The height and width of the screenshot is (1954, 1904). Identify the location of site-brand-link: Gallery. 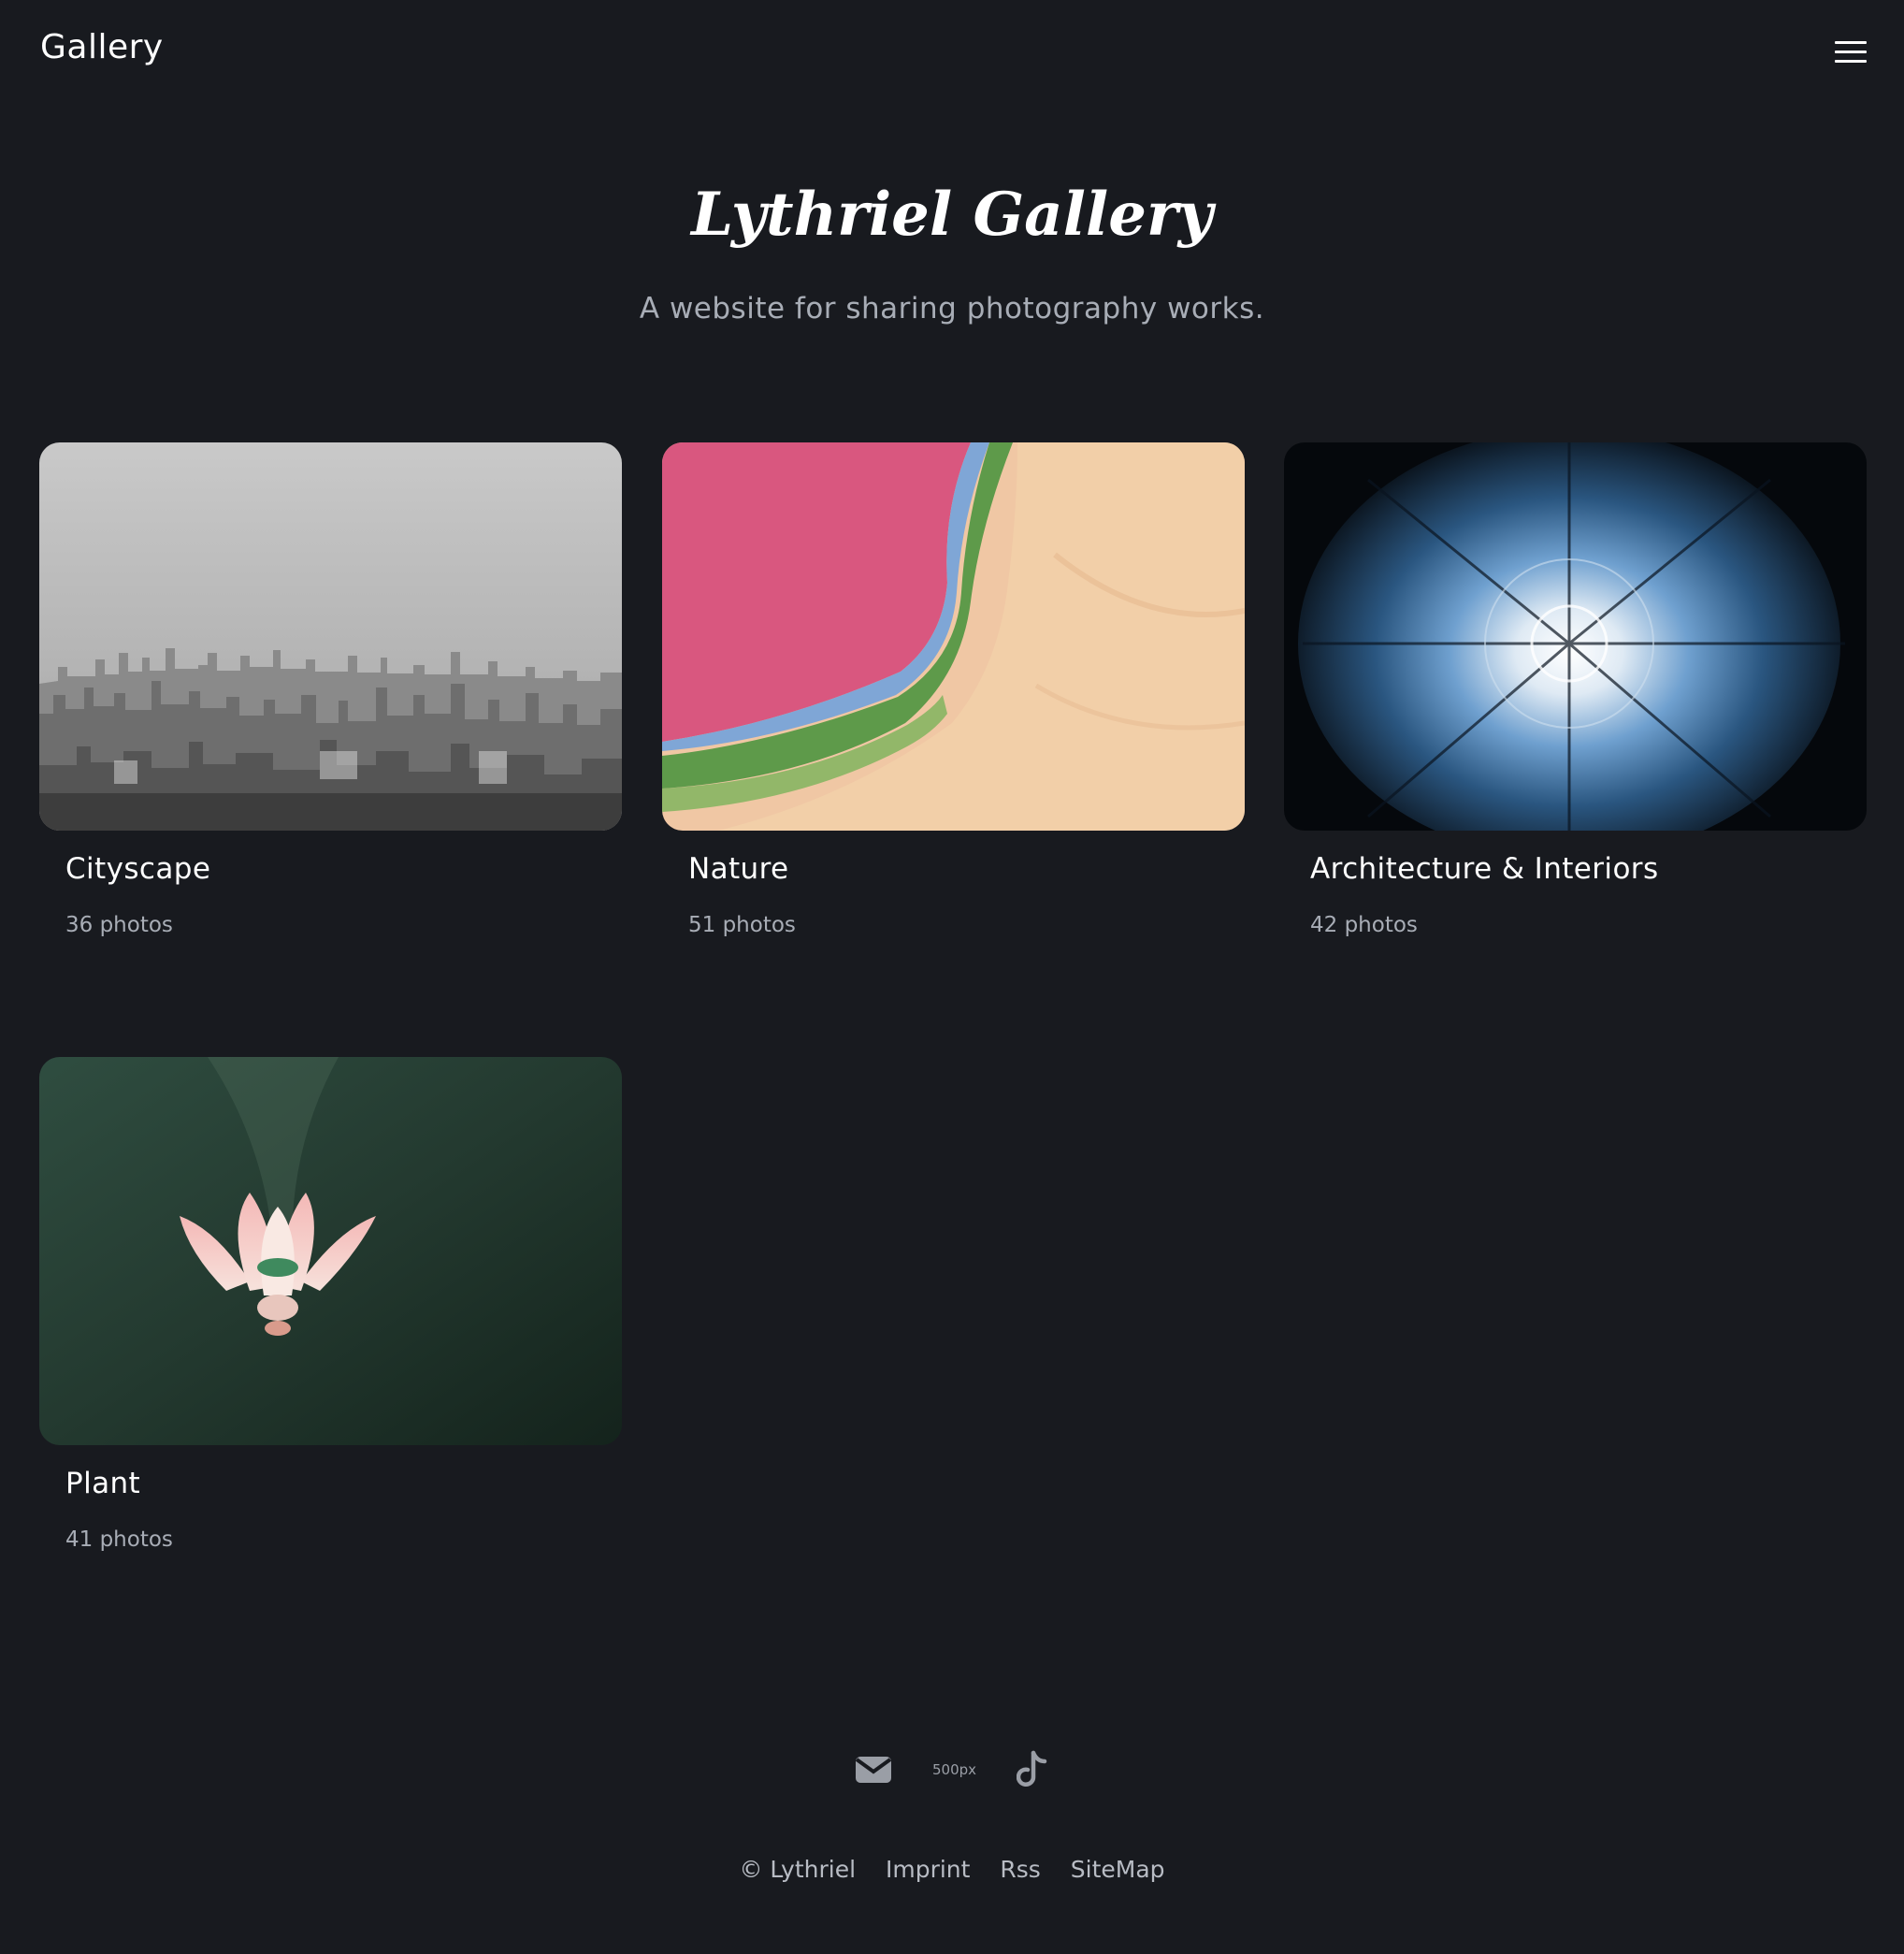
(102, 47).